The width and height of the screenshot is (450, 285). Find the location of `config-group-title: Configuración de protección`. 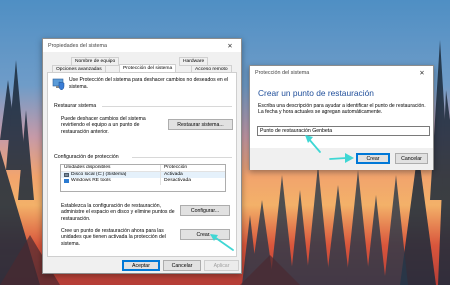

config-group-title: Configuración de protección is located at coordinates (86, 157).